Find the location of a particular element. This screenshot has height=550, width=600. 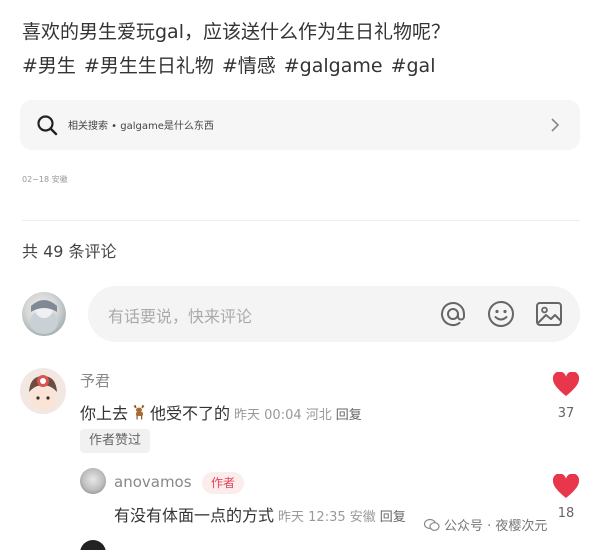

comment-meta: 昨天 12:35 安徽 回复 is located at coordinates (342, 517).